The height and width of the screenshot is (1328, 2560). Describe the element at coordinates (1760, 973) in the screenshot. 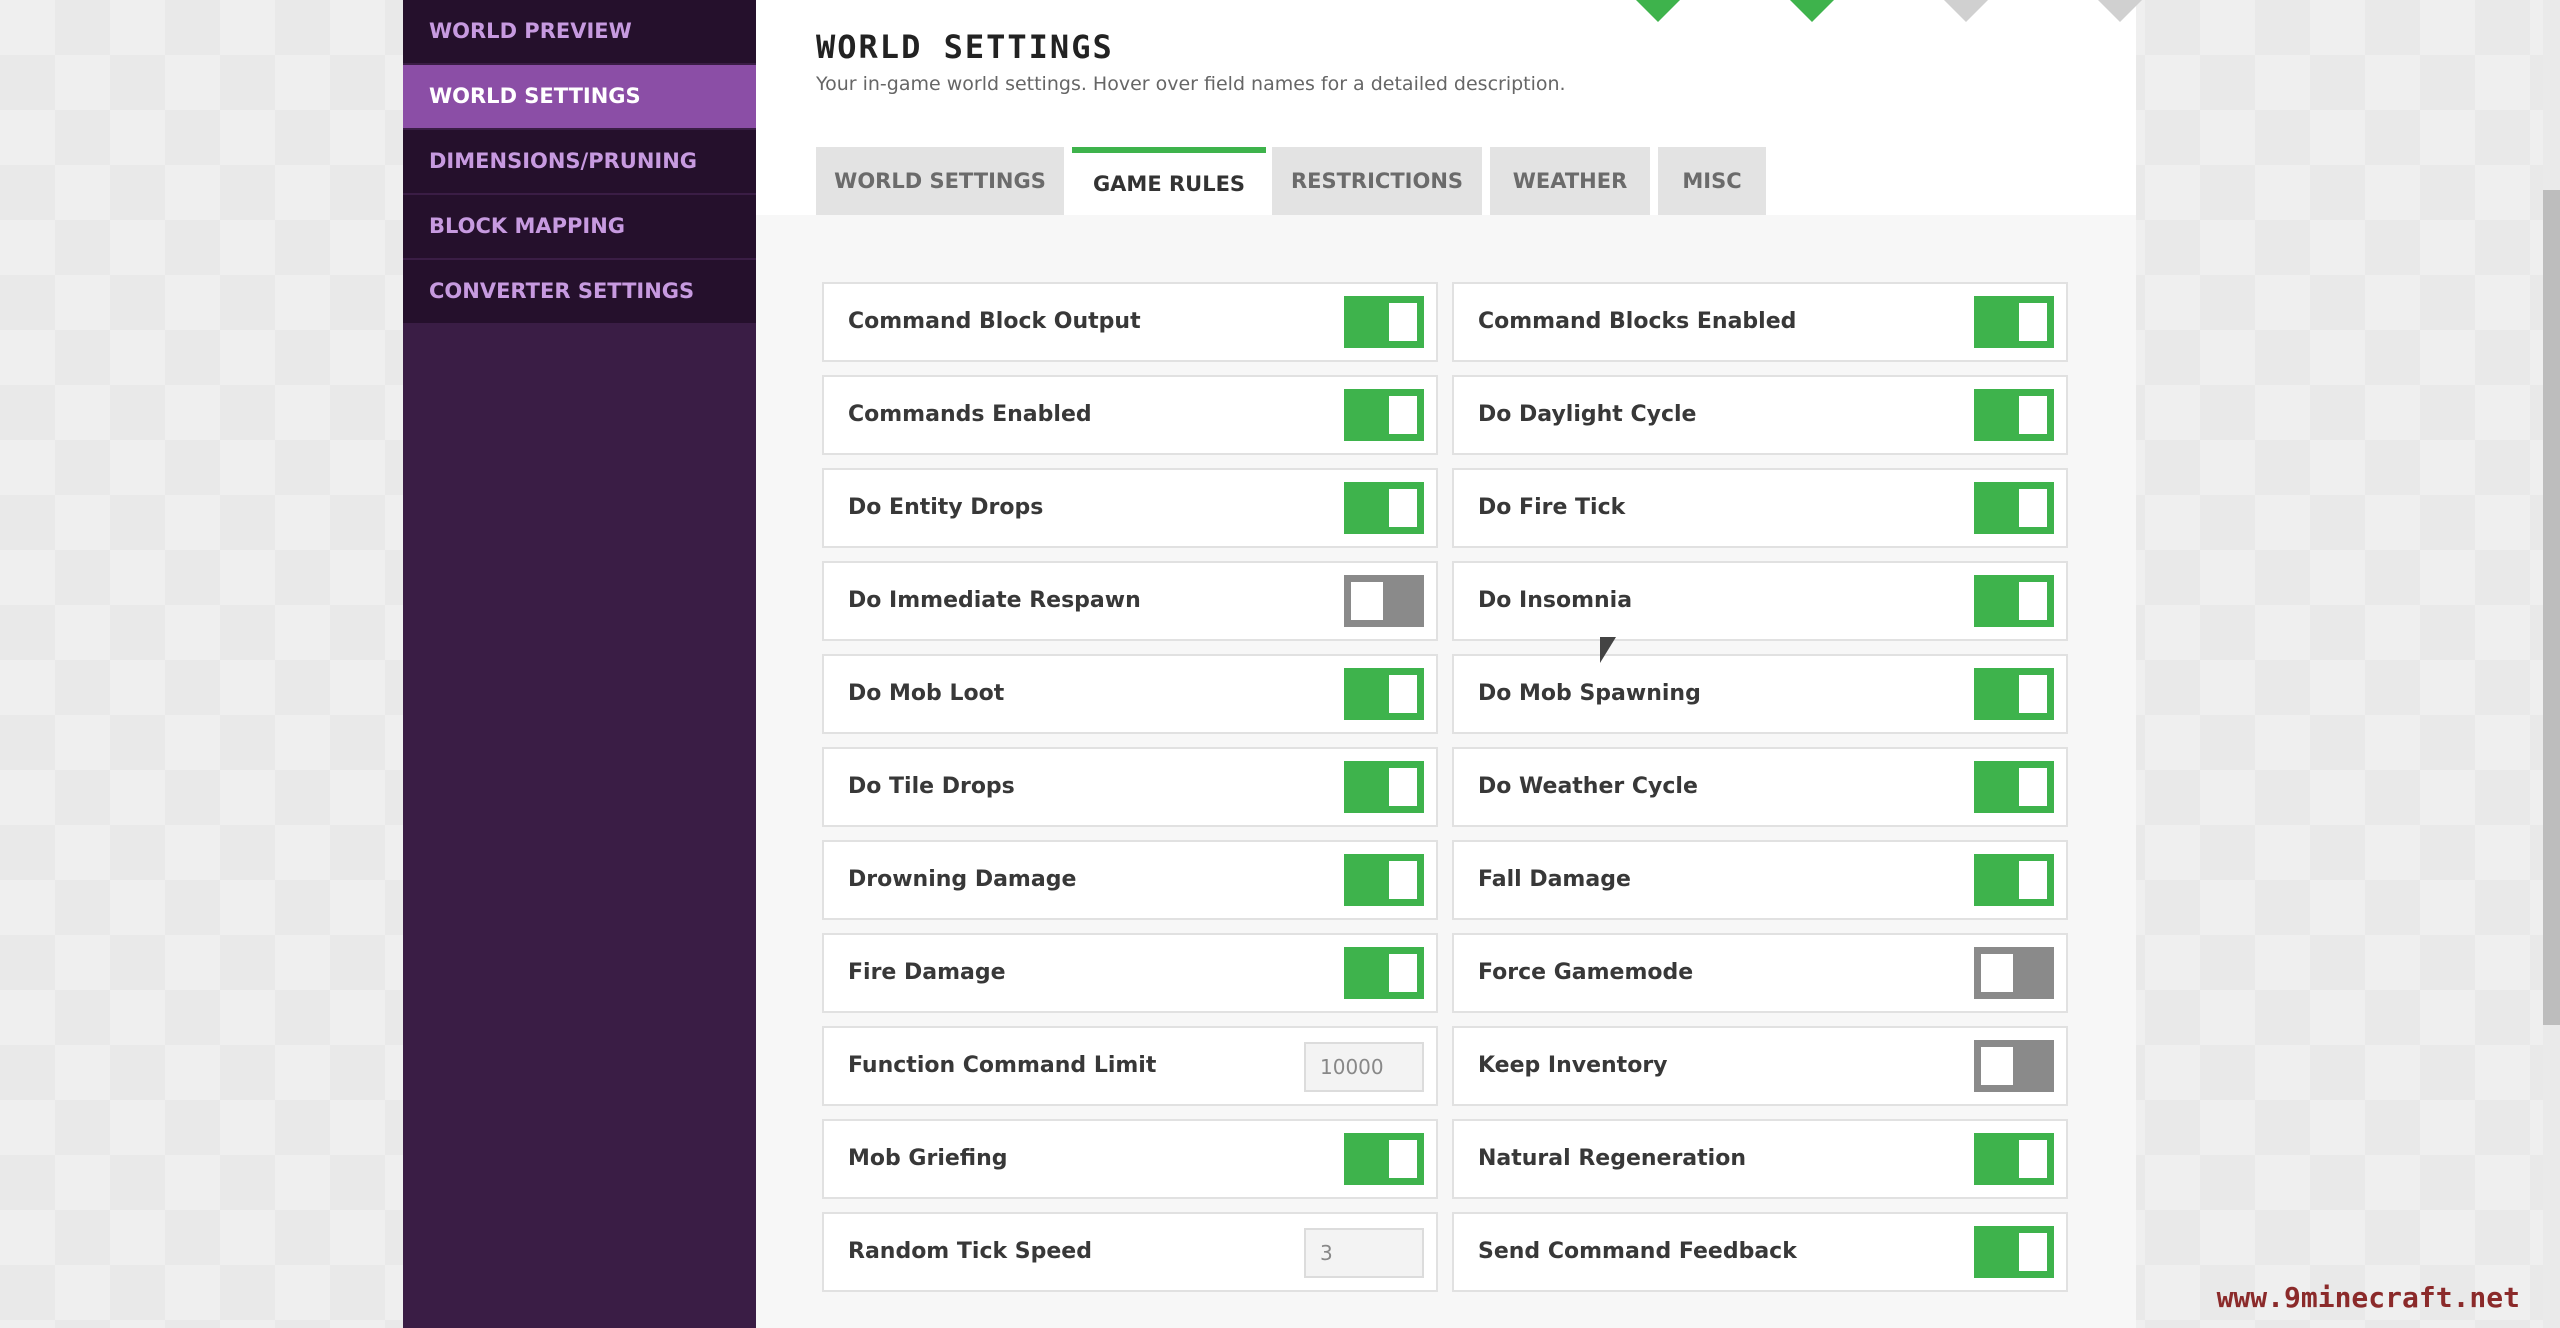

I see `rule-row: Force Gamemode` at that location.